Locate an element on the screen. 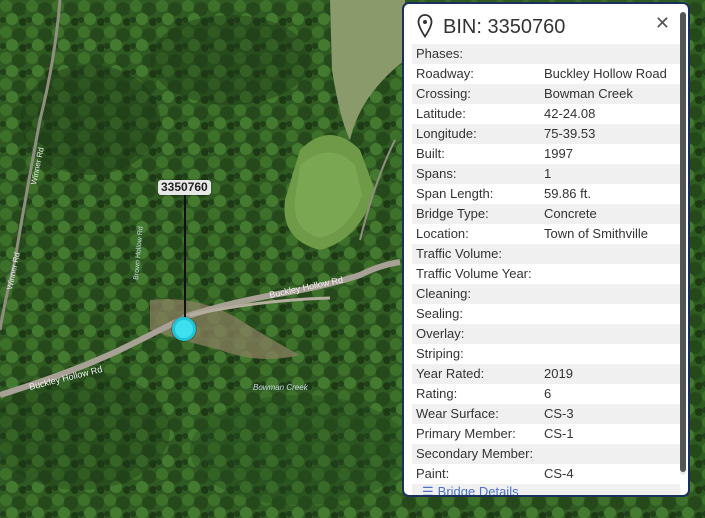 The image size is (705, 518). attr-row-longitude: Longitude: 75-39.53 is located at coordinates (546, 134).